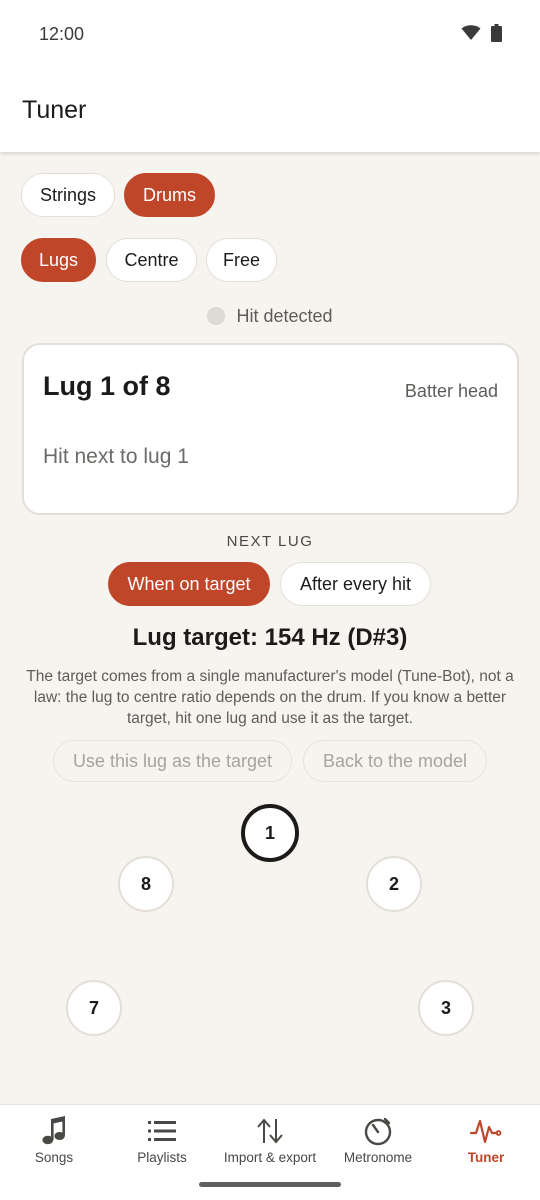  I want to click on lug-node-3: 3, so click(446, 1008).